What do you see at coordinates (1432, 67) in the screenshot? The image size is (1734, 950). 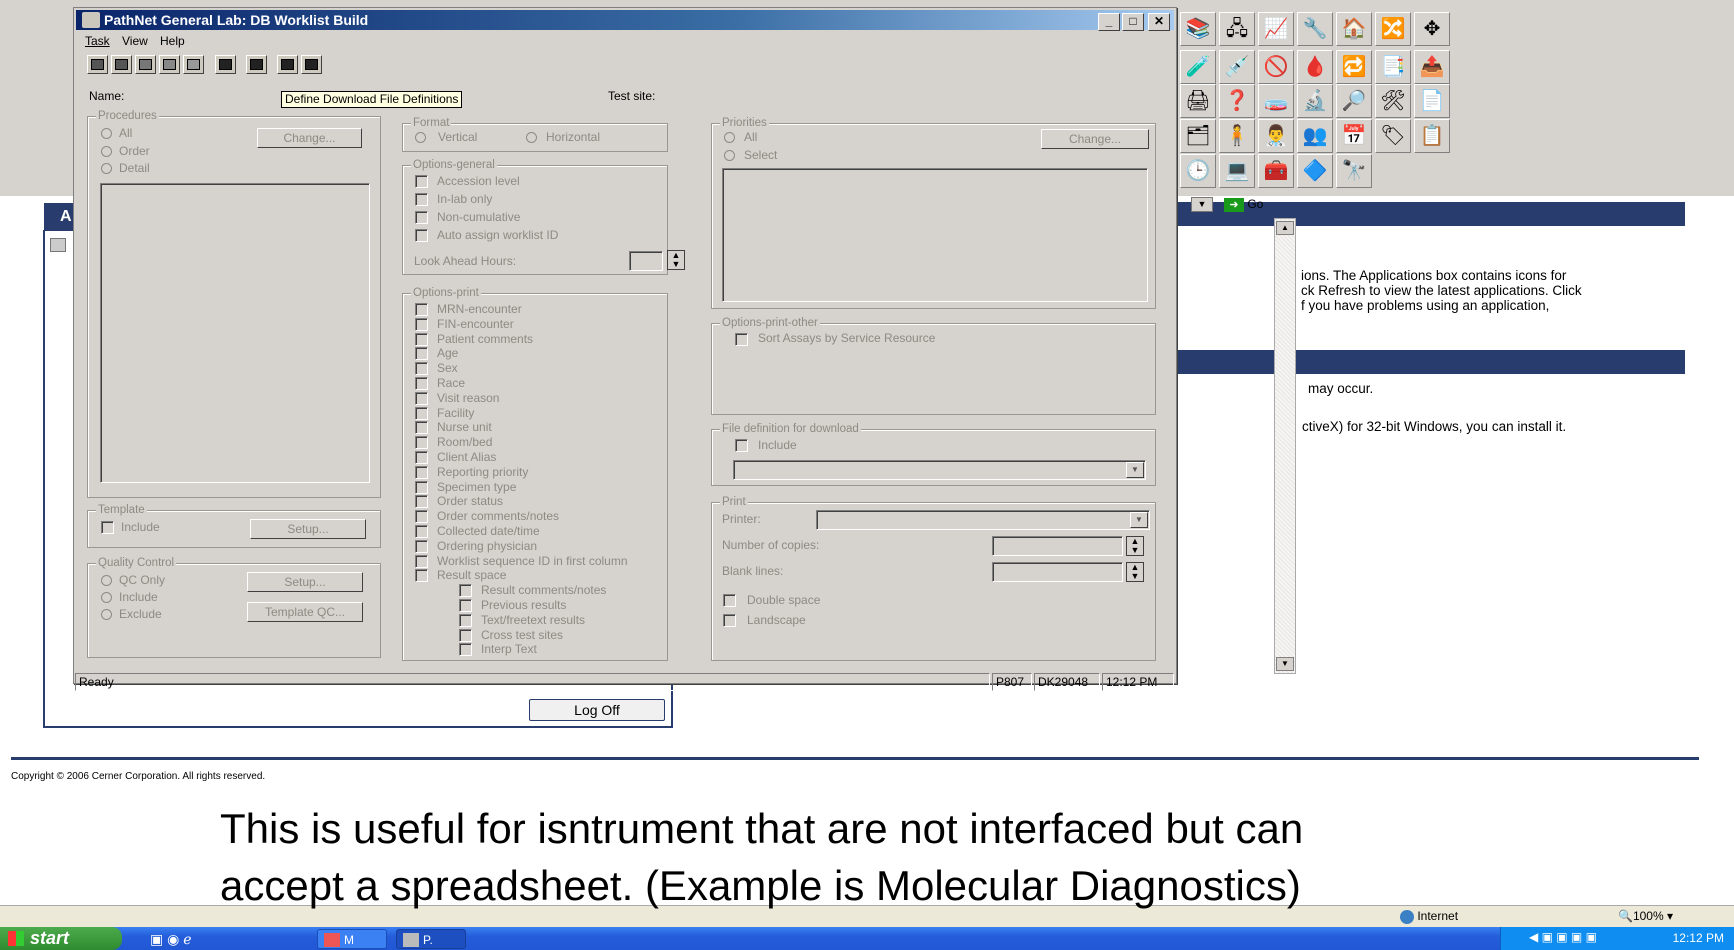 I see `dispatch-icon: 📤` at bounding box center [1432, 67].